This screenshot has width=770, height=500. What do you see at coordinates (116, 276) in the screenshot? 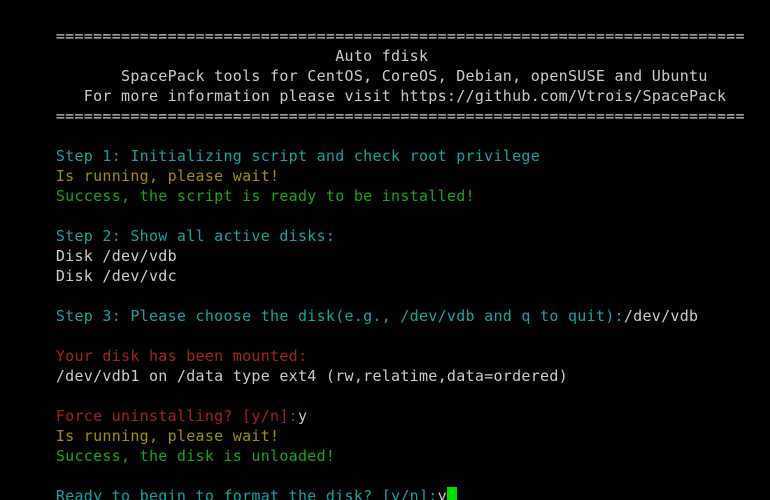
I see `disk-2-text: Disk /dev/vdc` at bounding box center [116, 276].